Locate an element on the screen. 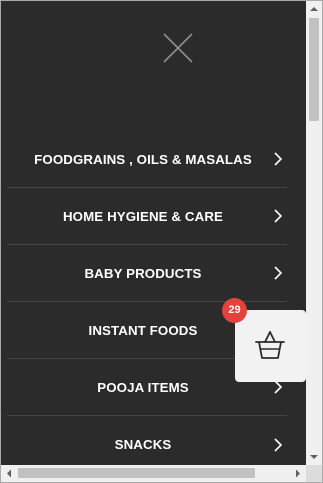 This screenshot has width=323, height=483. menu-item-home-hygiene-care: HOME HYGIENE & CARE is located at coordinates (147, 216).